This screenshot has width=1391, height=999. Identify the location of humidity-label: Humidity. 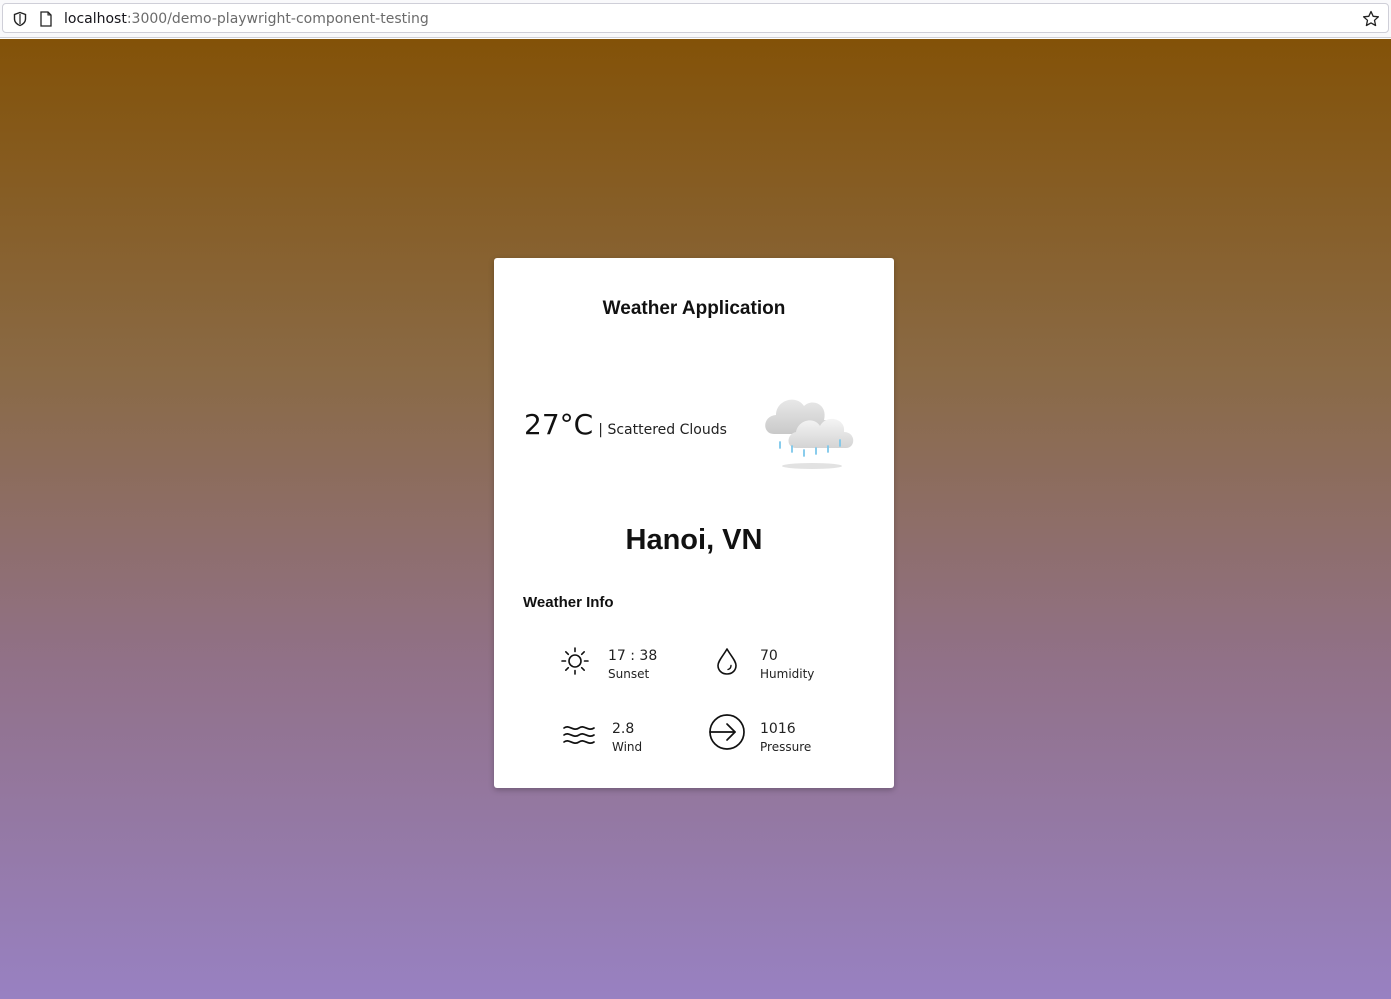
(787, 674).